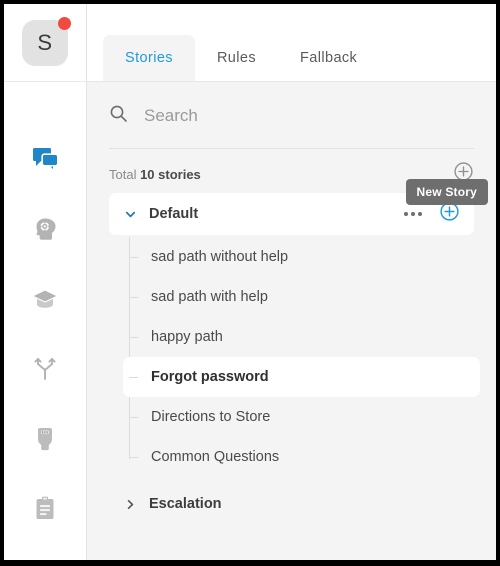 The image size is (500, 566). What do you see at coordinates (174, 214) in the screenshot?
I see `group-label-default: Default` at bounding box center [174, 214].